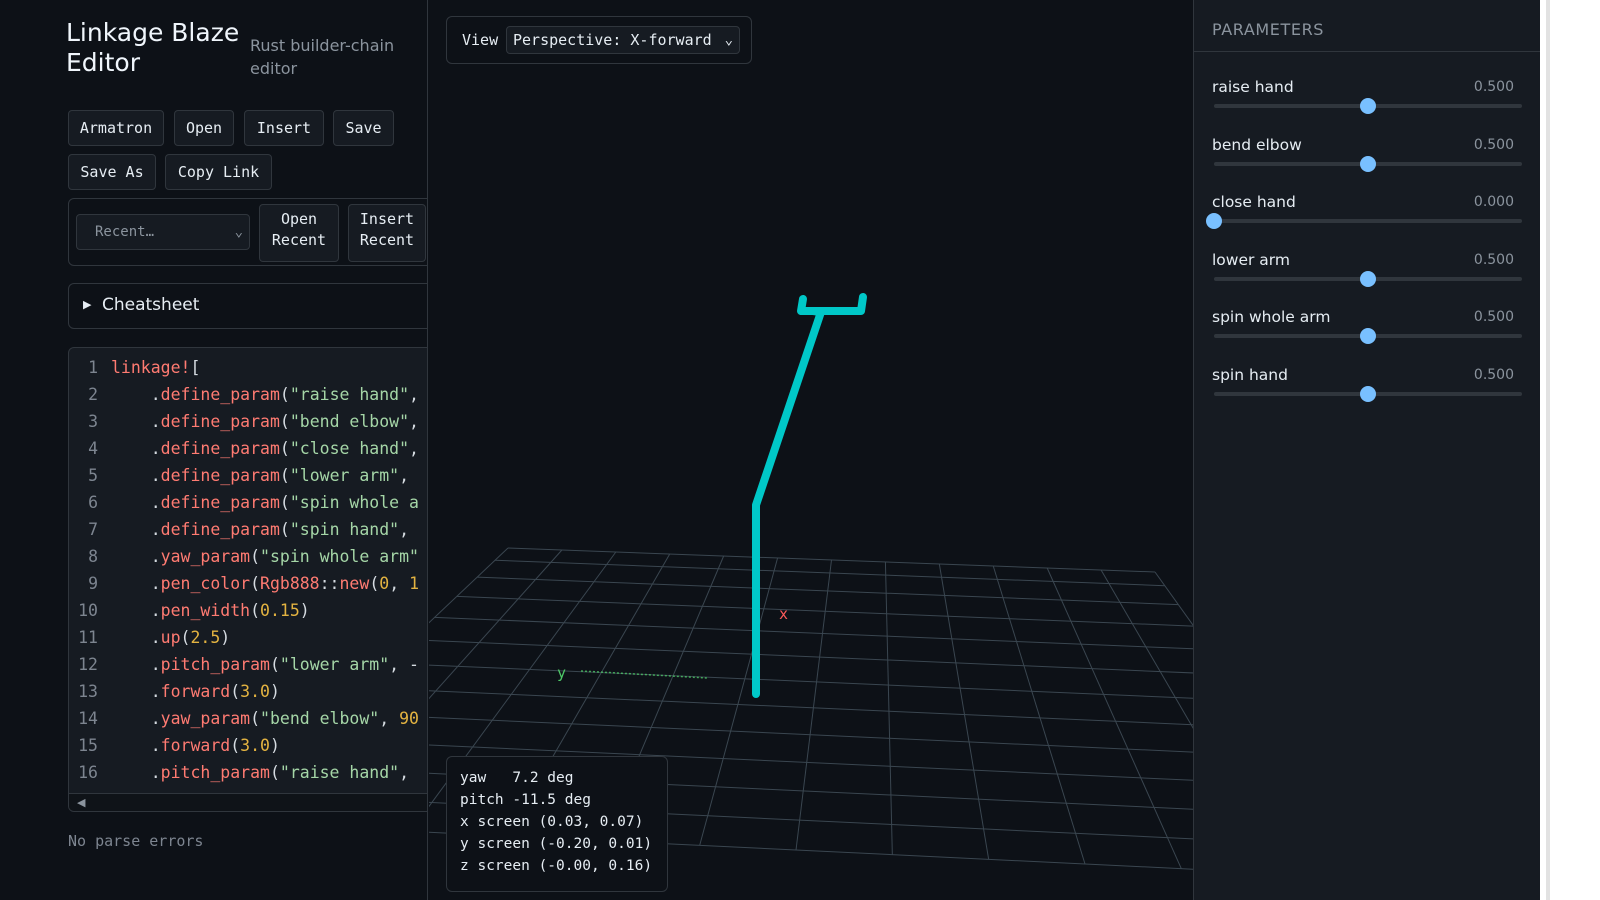 The image size is (1600, 900). What do you see at coordinates (116, 128) in the screenshot?
I see `armatron-button: Armatron` at bounding box center [116, 128].